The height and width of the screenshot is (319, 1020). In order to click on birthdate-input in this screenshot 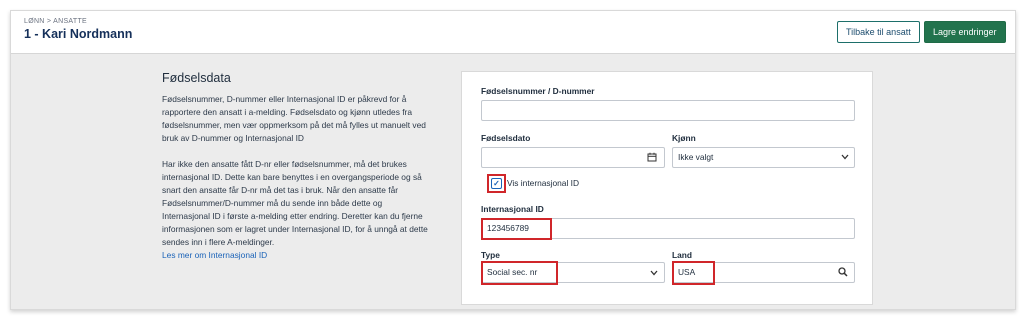, I will do `click(573, 157)`.